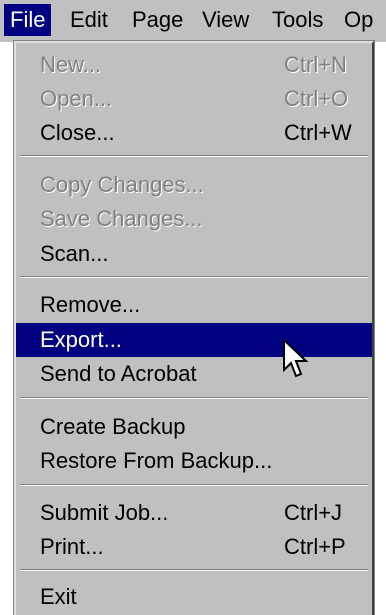  I want to click on menu-item-label: Exit, so click(58, 596).